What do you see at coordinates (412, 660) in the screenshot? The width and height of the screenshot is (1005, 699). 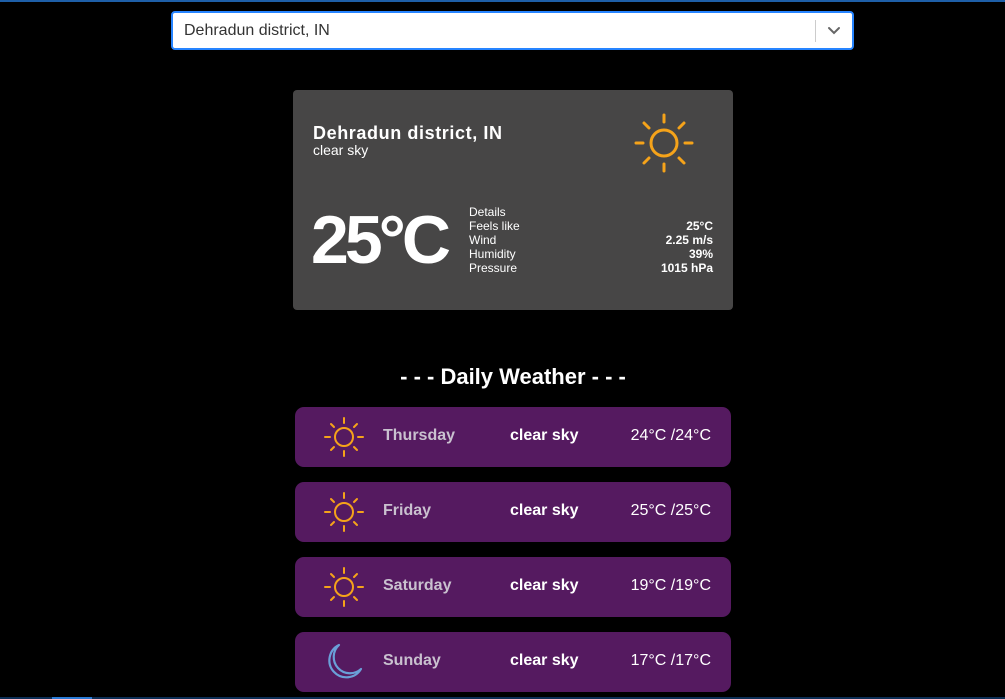 I see `day-name: Sunday` at bounding box center [412, 660].